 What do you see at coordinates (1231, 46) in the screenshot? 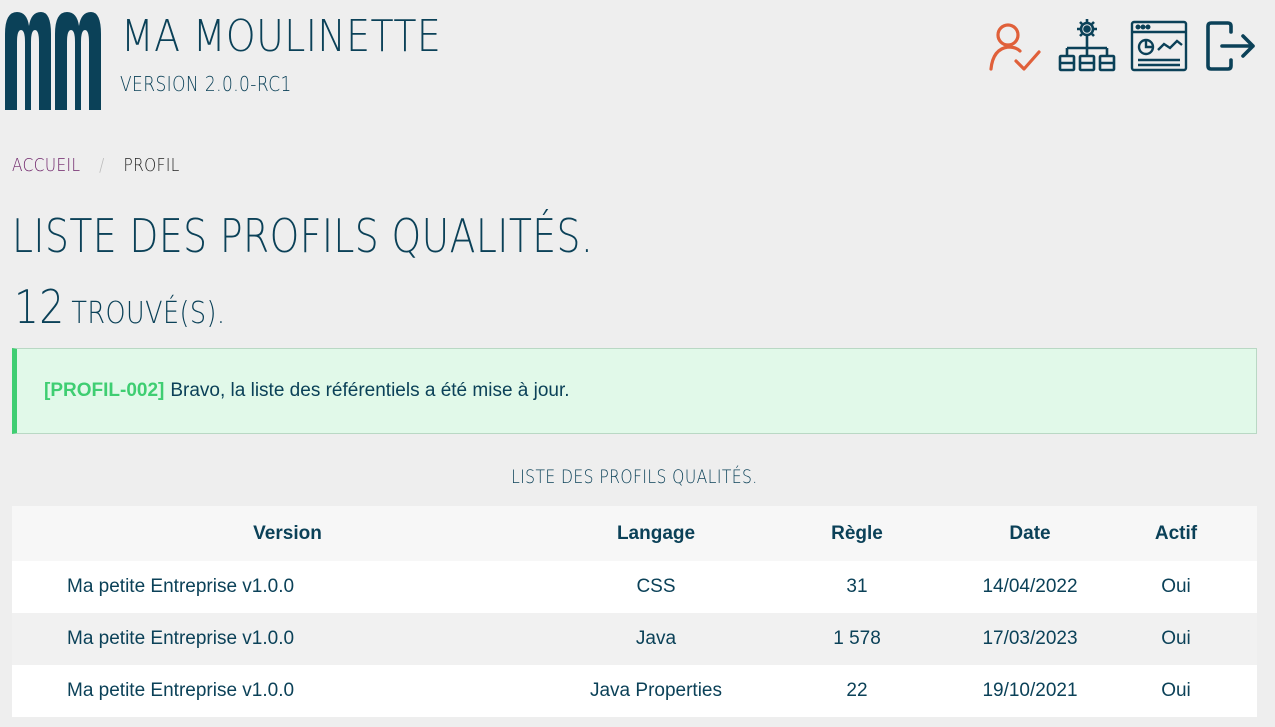
I see `logout-icon` at bounding box center [1231, 46].